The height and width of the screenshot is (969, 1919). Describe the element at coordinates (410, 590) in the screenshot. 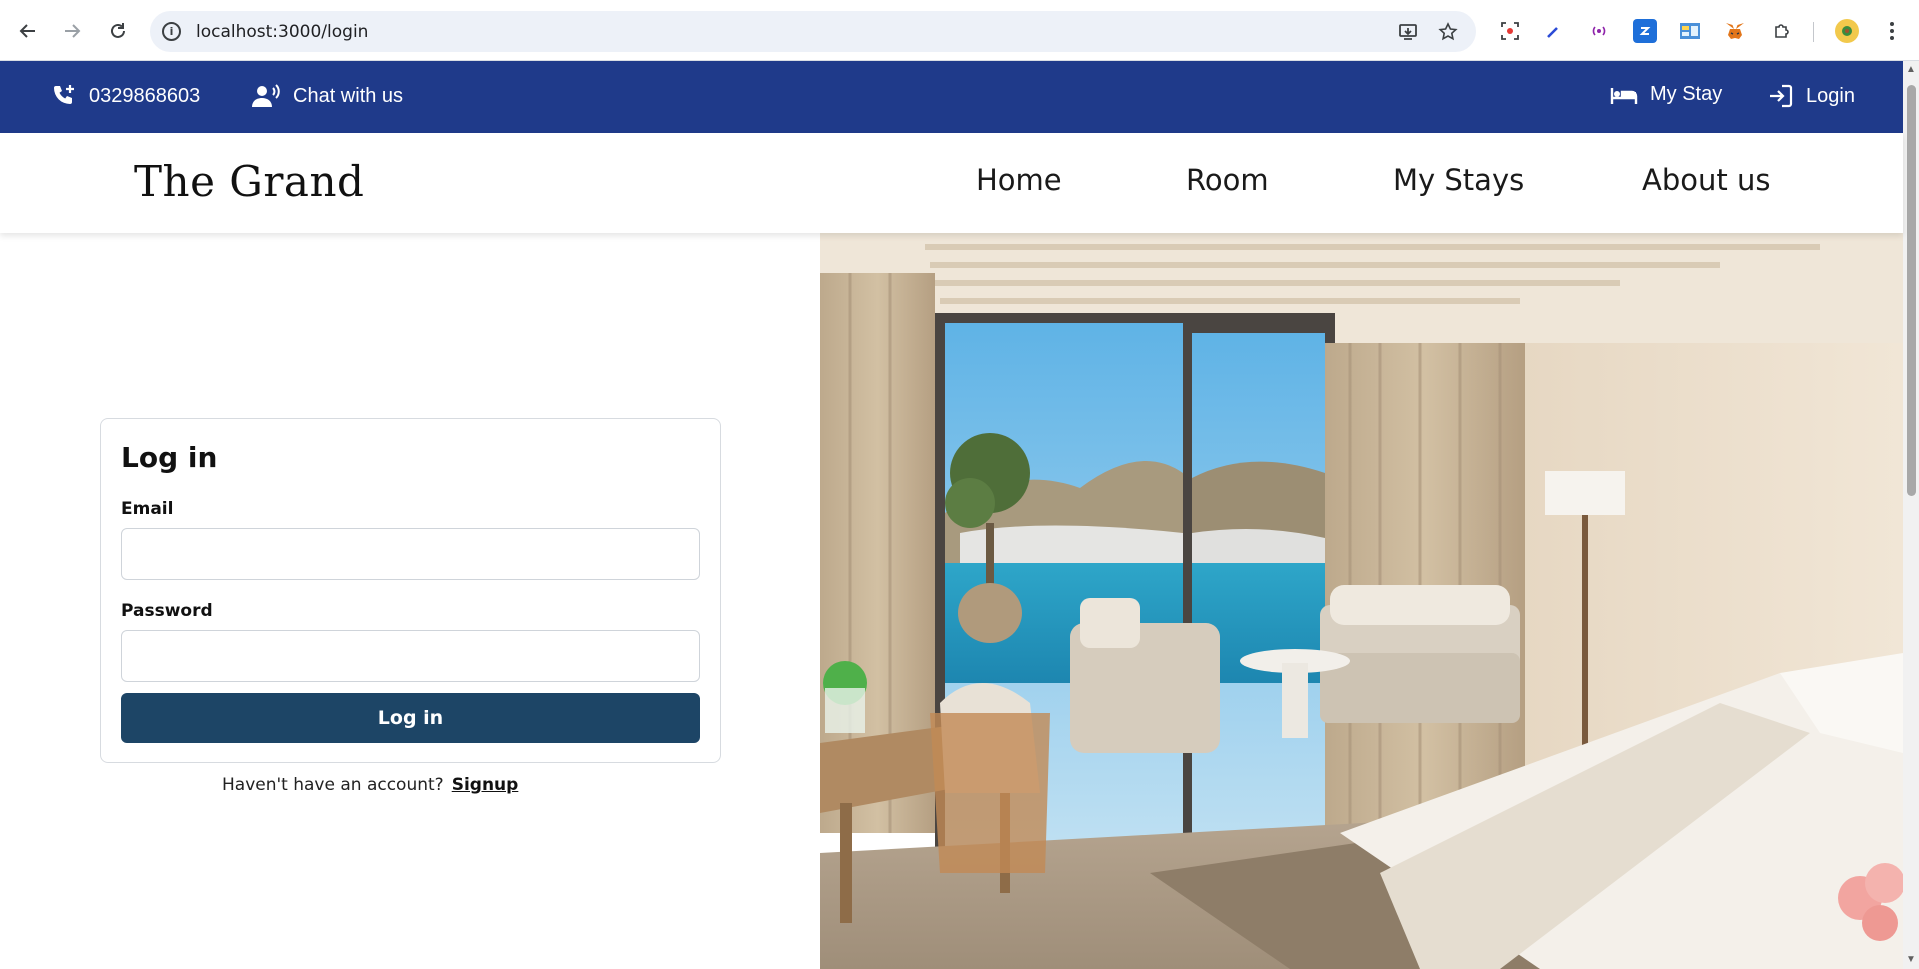

I see `login-form: Log in Email Password Log in` at that location.